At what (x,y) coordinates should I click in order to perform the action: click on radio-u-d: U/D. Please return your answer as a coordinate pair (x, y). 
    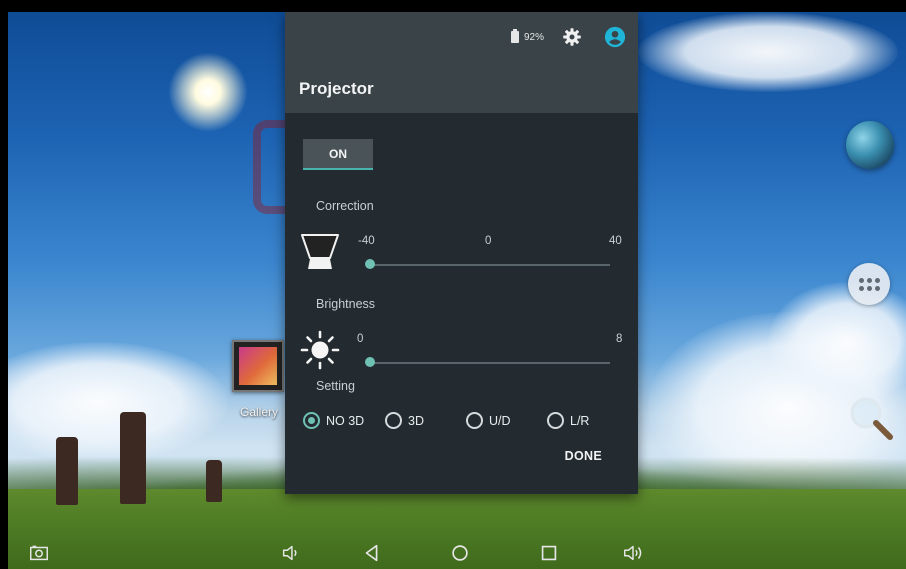
    Looking at the image, I should click on (488, 420).